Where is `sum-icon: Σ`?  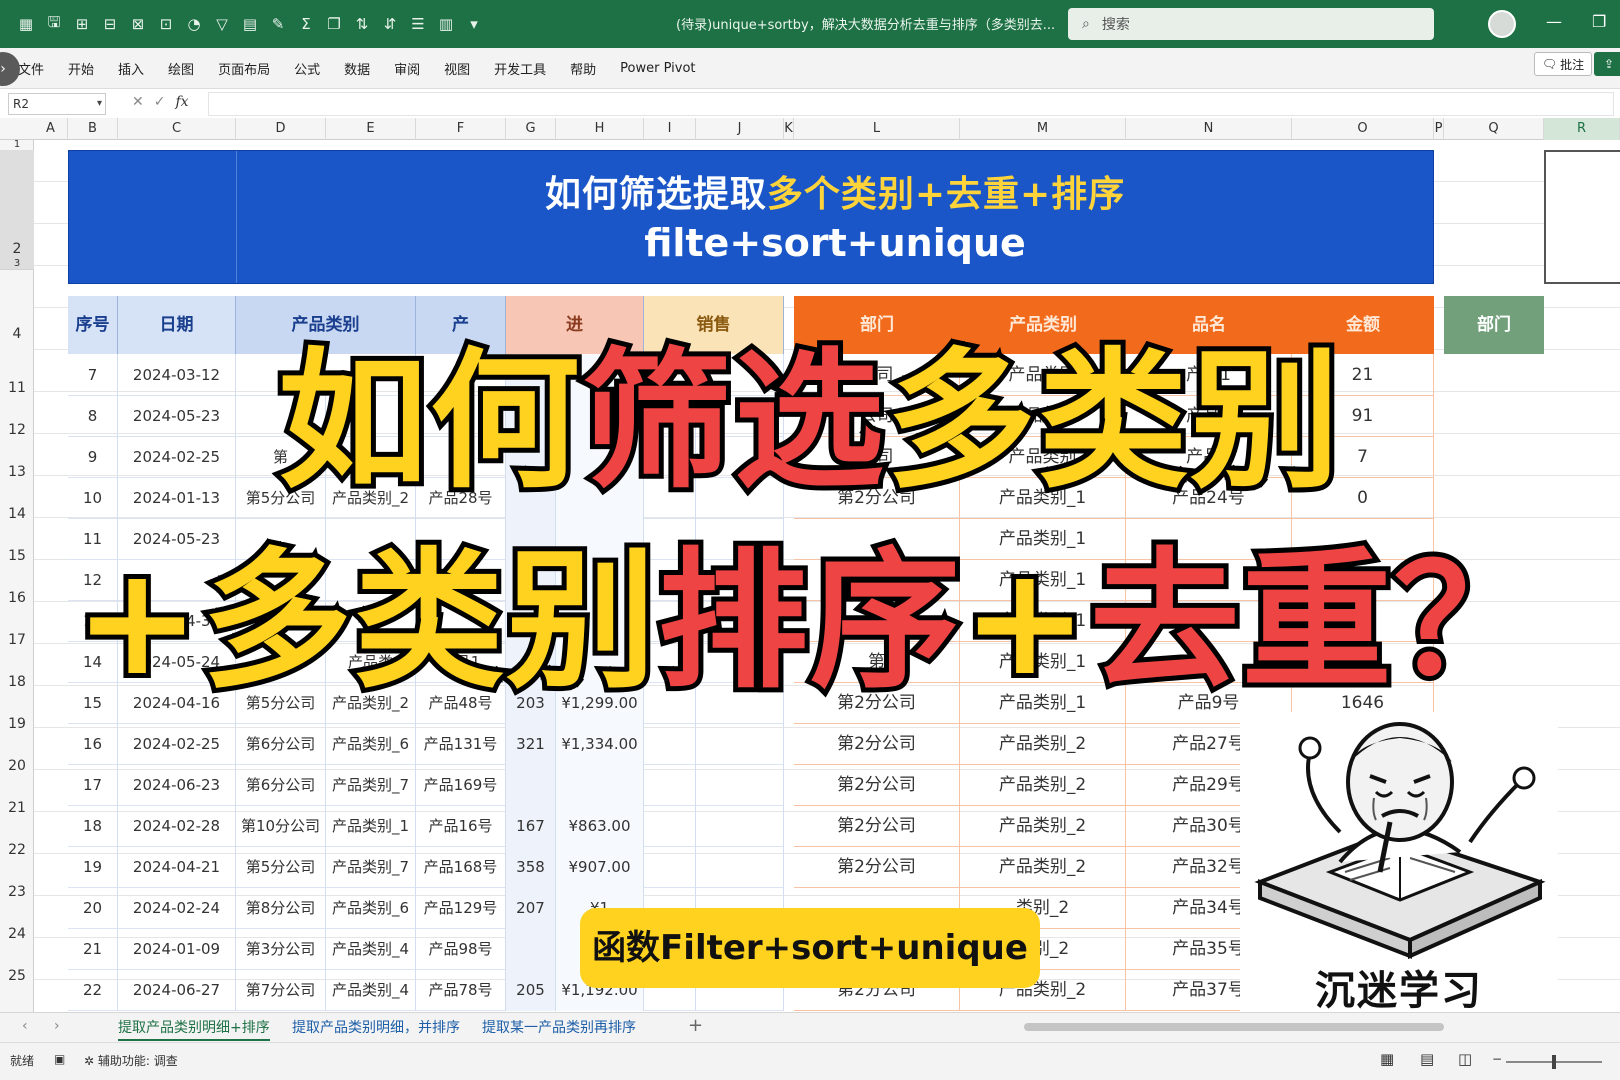
sum-icon: Σ is located at coordinates (306, 24).